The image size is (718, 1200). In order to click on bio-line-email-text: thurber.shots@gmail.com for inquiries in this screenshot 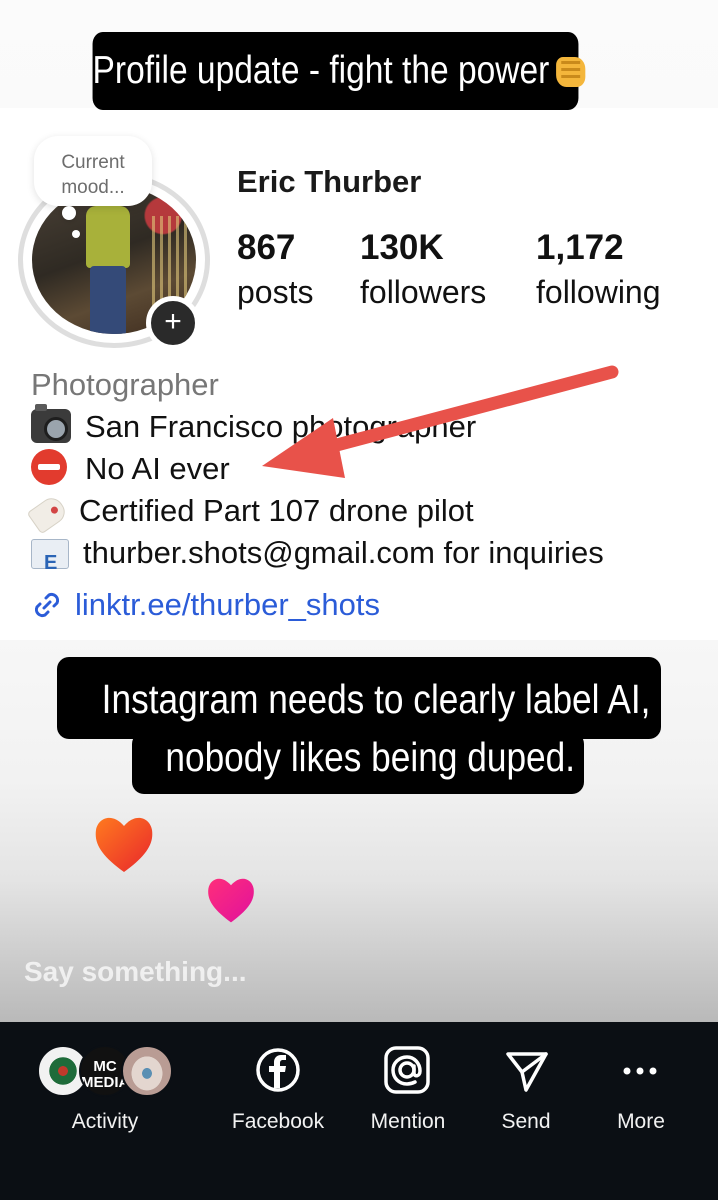, I will do `click(343, 552)`.